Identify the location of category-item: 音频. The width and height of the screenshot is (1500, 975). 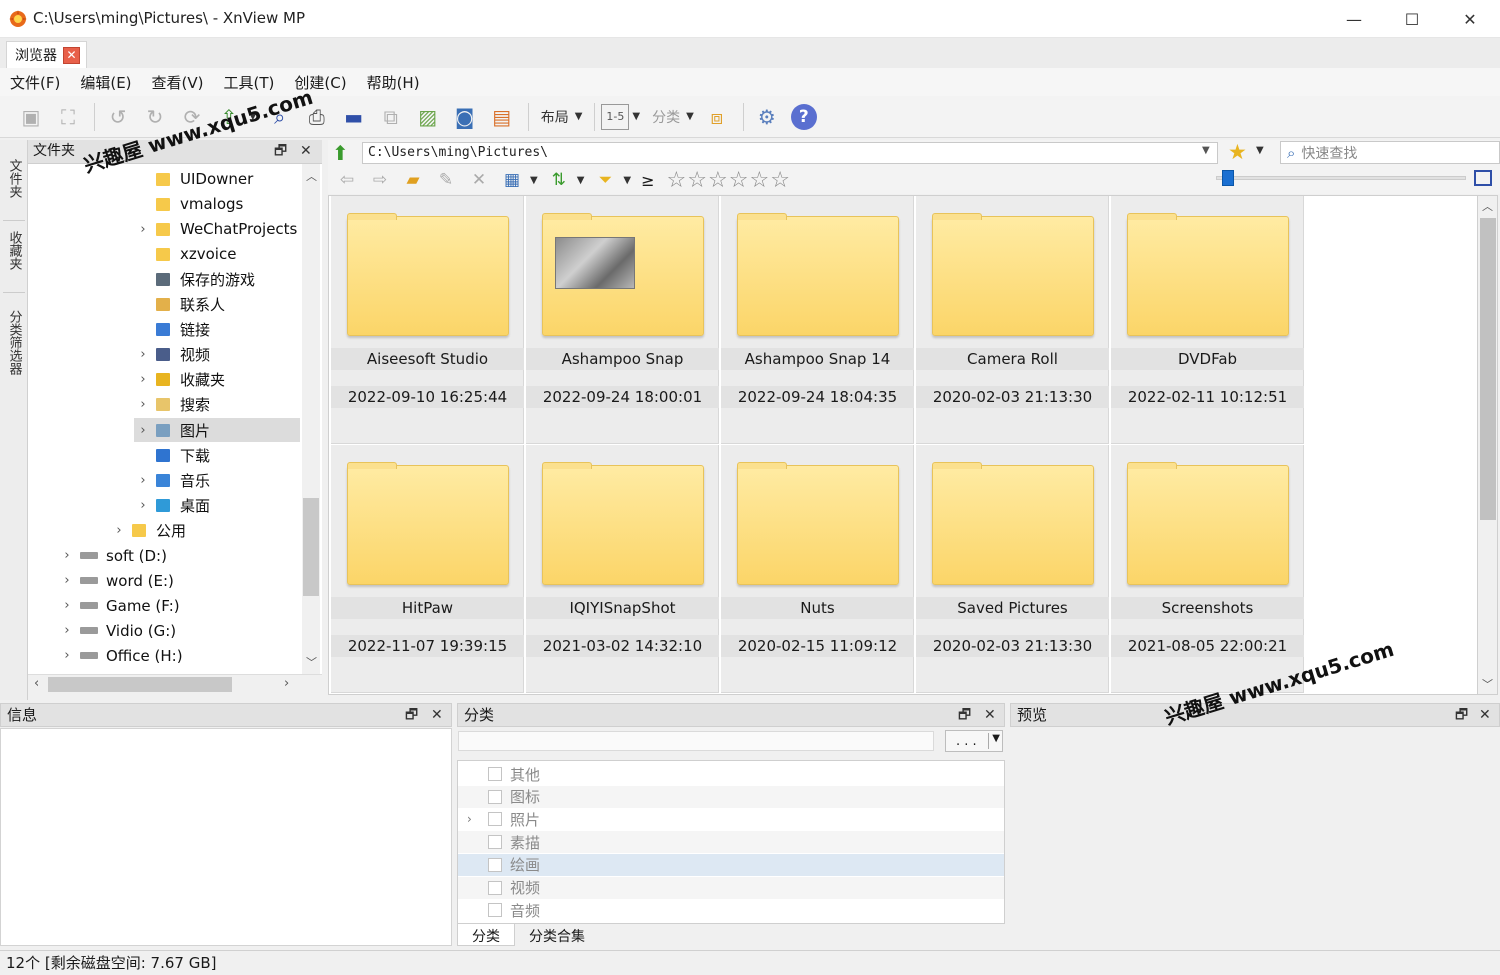
(731, 910).